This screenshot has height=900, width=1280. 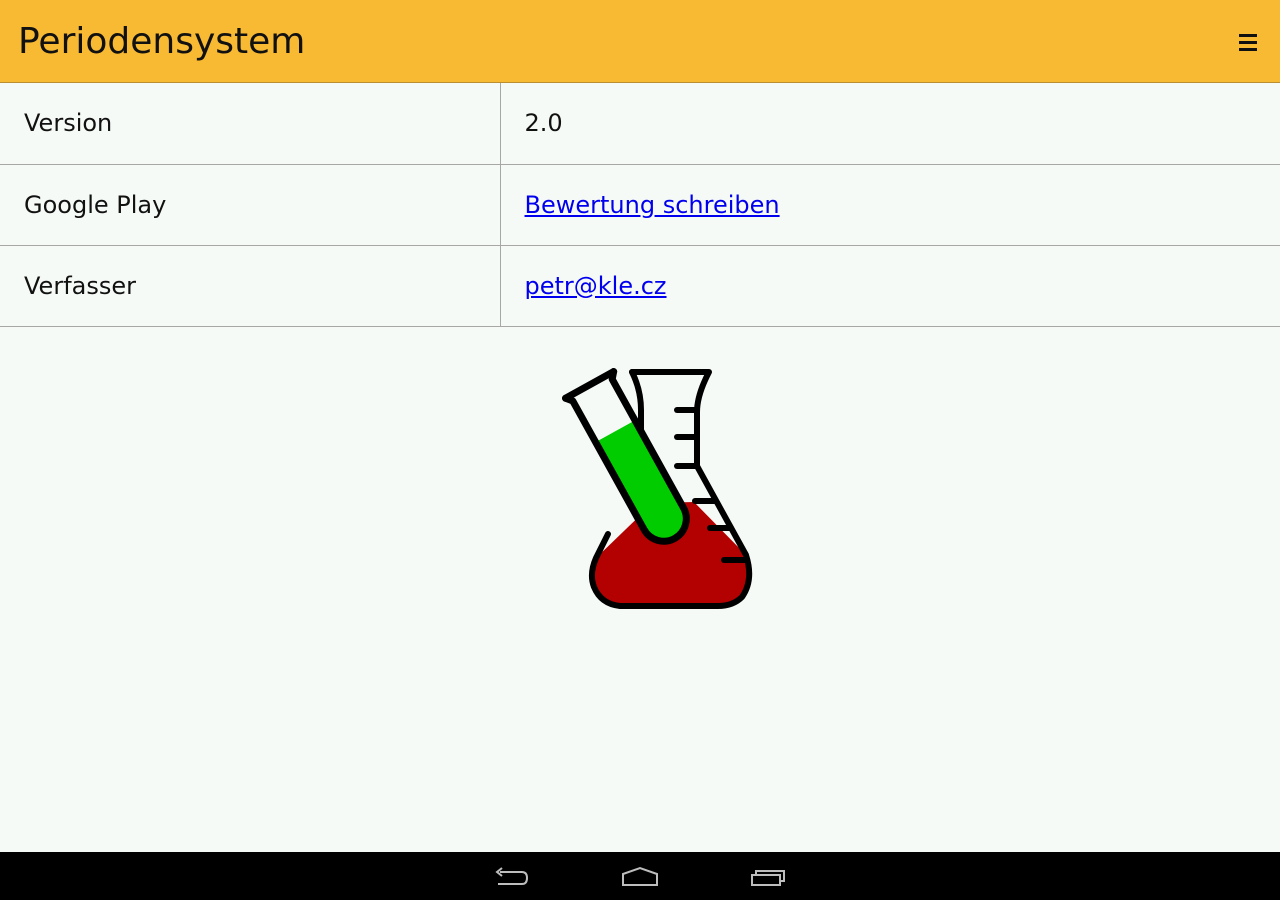 I want to click on hamburger-menu-icon, so click(x=1248, y=42).